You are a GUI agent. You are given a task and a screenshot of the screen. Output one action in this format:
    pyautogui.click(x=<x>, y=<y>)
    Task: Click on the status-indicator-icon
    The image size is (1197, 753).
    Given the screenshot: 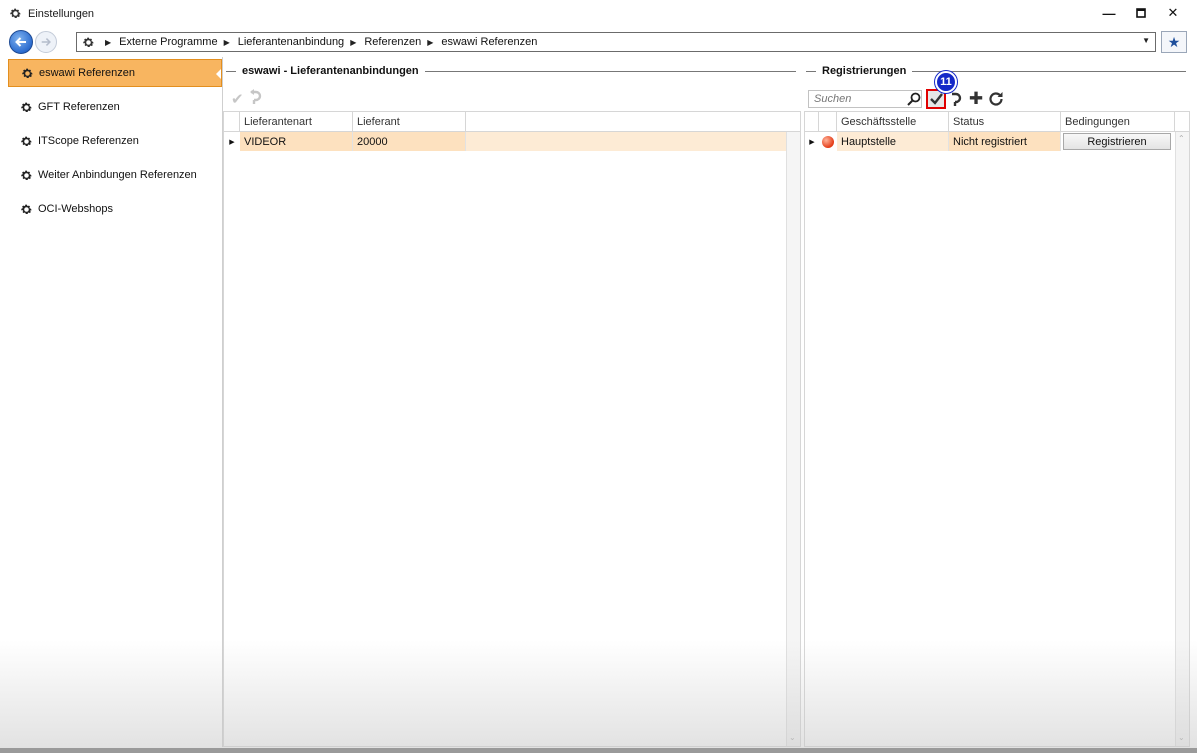 What is the action you would take?
    pyautogui.click(x=828, y=141)
    